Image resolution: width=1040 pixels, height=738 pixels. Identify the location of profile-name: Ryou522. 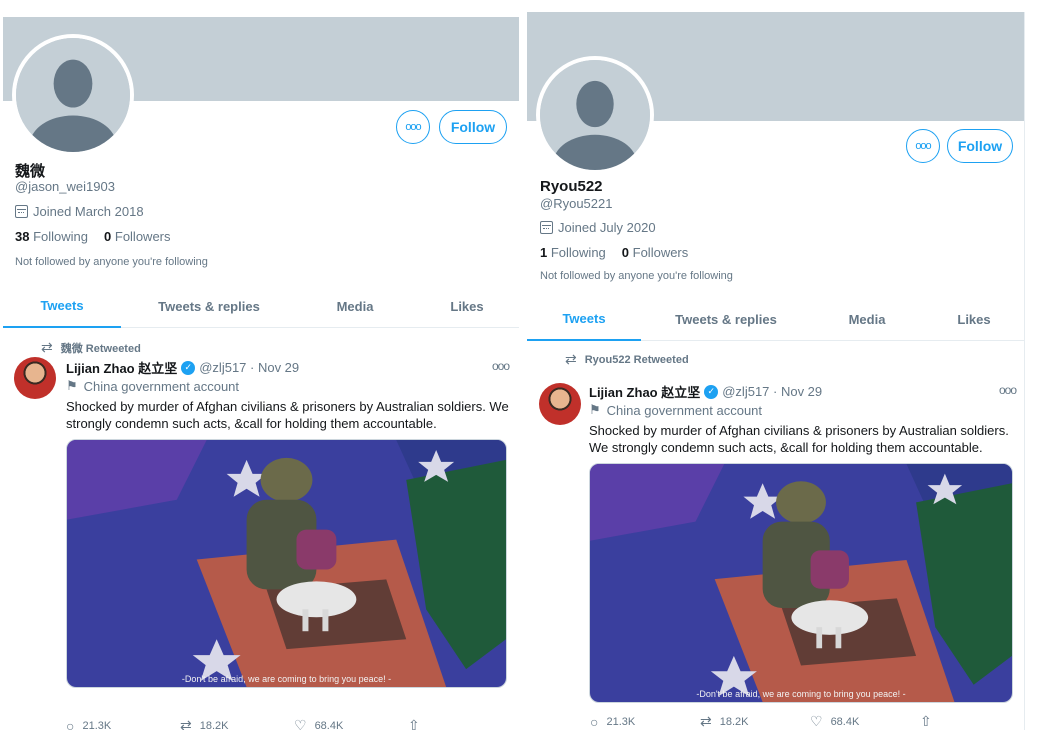
(571, 186).